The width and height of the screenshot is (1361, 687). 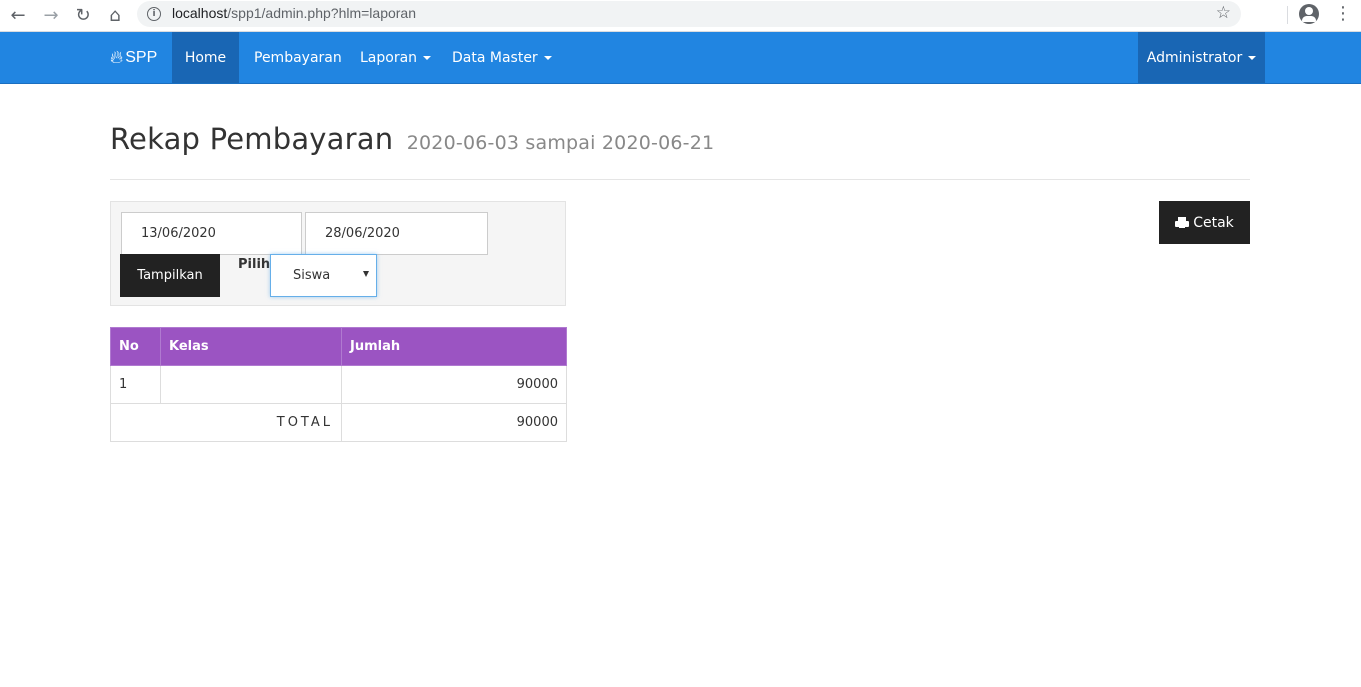 What do you see at coordinates (251, 384) in the screenshot?
I see `cell-kelas` at bounding box center [251, 384].